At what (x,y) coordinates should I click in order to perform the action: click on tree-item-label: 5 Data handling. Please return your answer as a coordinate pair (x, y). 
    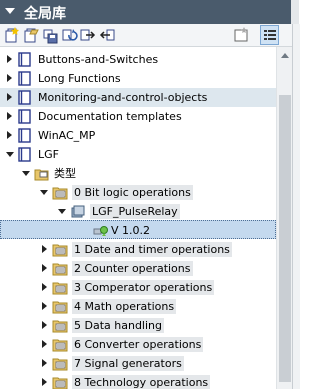
    Looking at the image, I should click on (118, 325).